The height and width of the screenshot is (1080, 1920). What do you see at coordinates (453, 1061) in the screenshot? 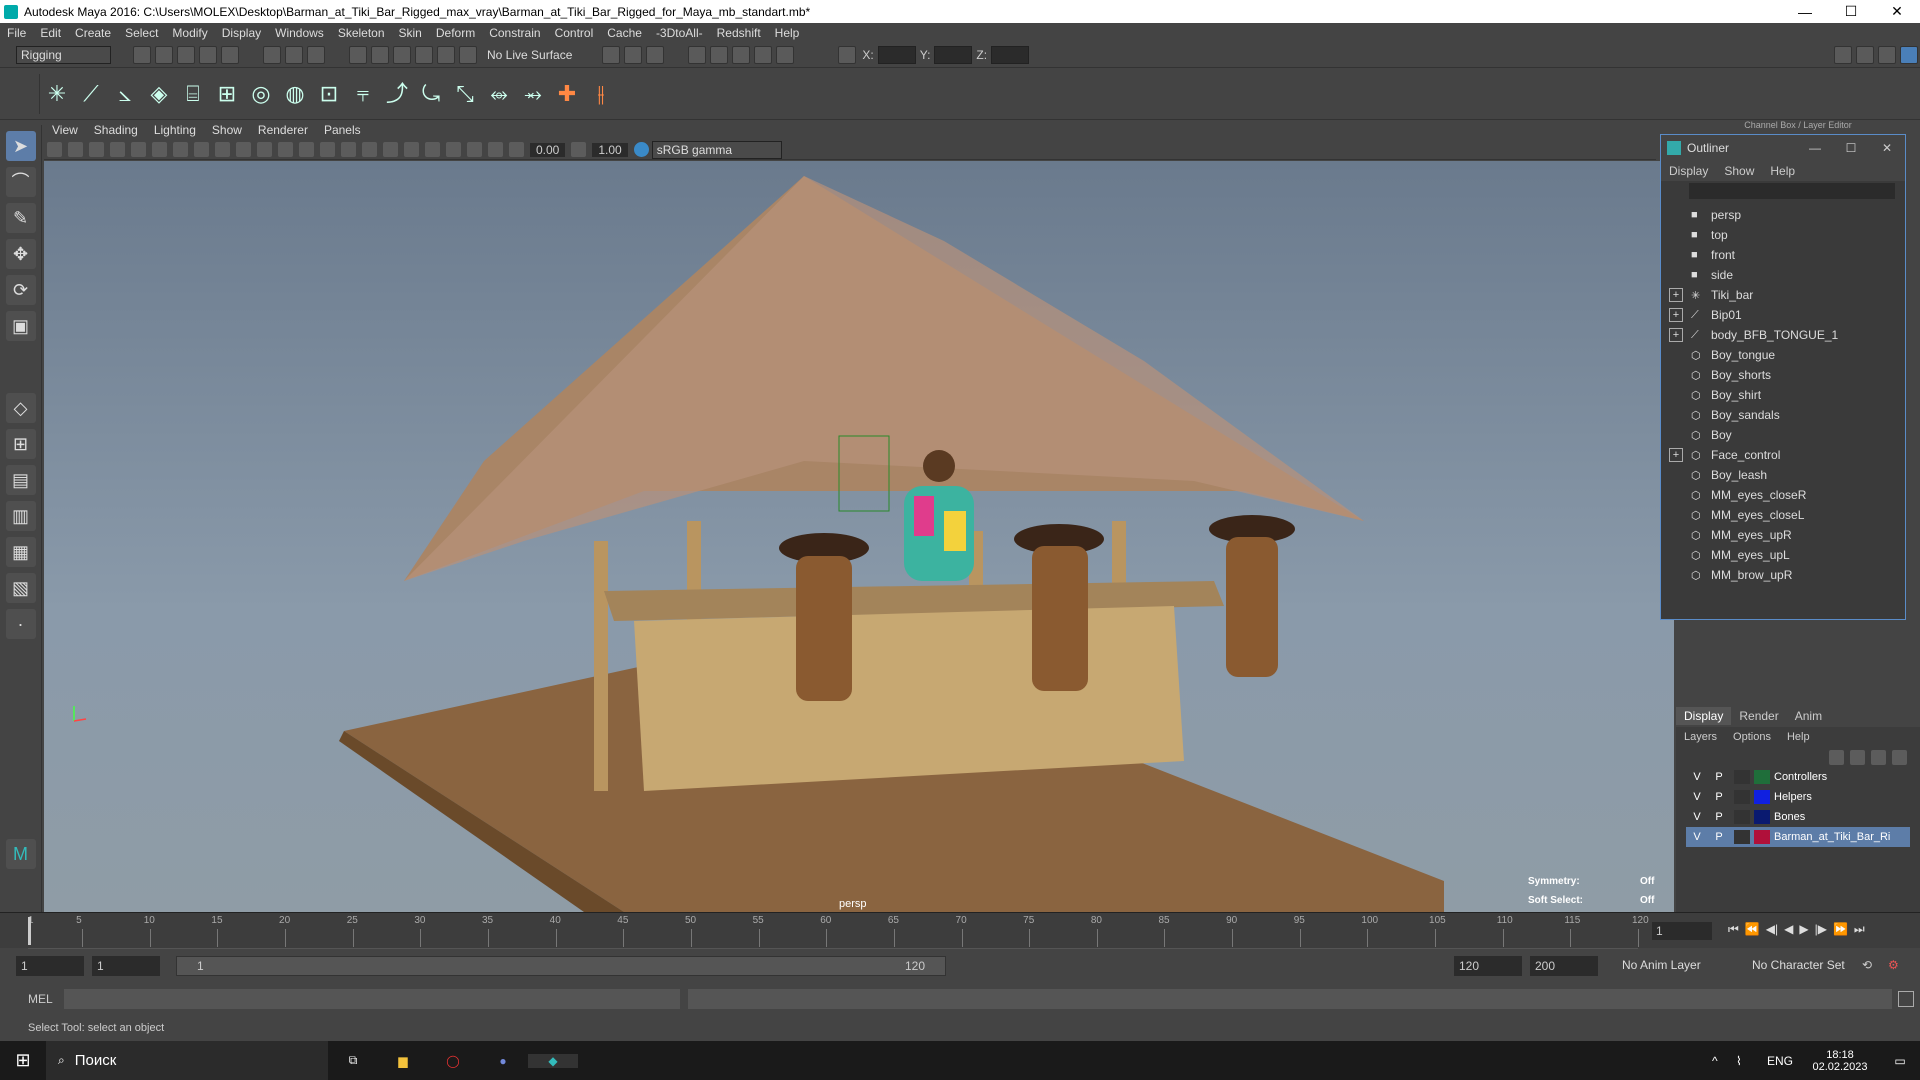
I see `opera-icon: ◯` at bounding box center [453, 1061].